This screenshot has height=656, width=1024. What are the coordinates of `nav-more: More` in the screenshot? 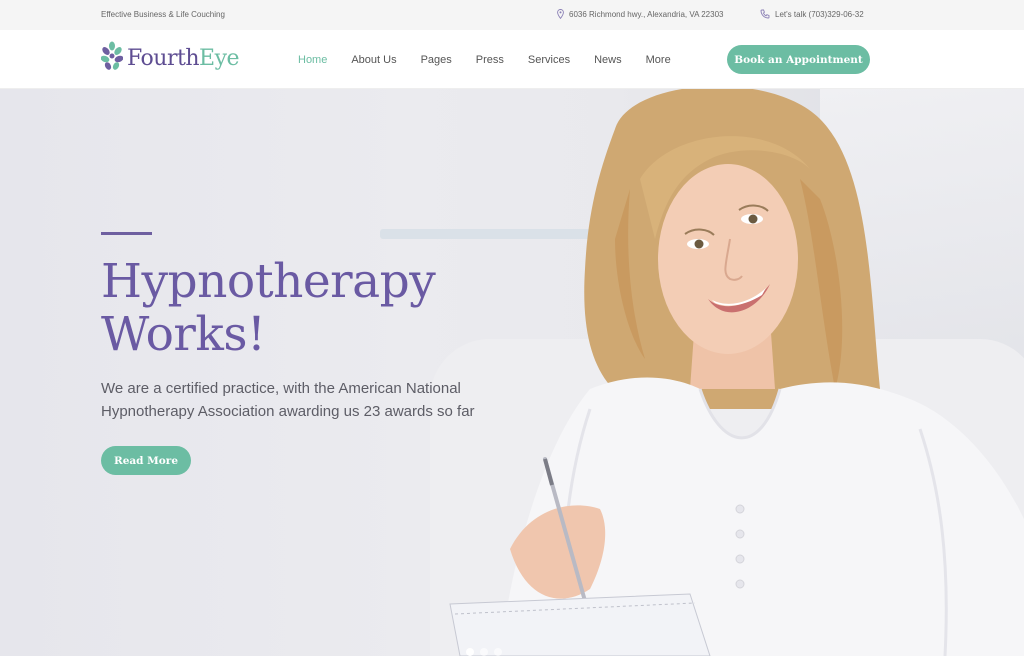 It's located at (658, 60).